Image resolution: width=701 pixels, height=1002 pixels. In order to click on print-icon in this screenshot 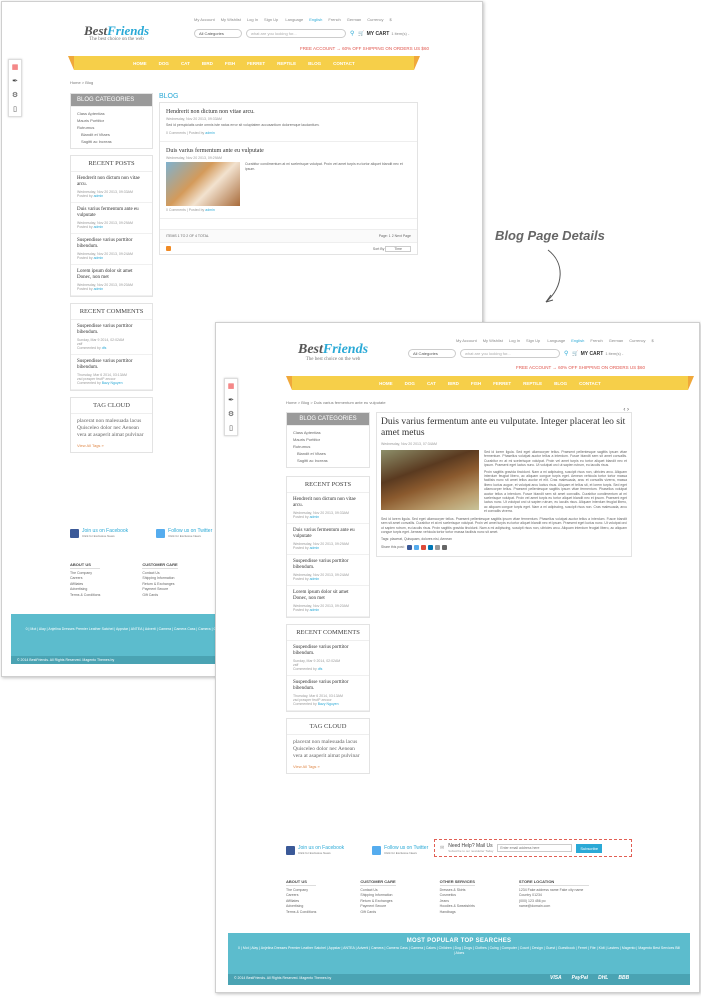, I will do `click(444, 547)`.